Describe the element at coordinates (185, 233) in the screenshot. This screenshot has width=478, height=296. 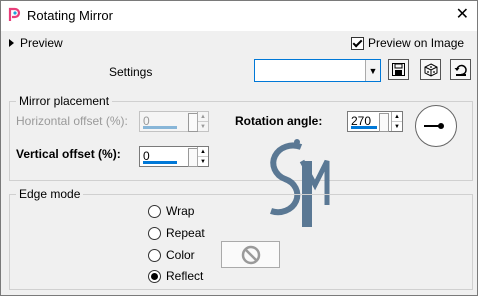
I see `radio-label: Repeat` at that location.